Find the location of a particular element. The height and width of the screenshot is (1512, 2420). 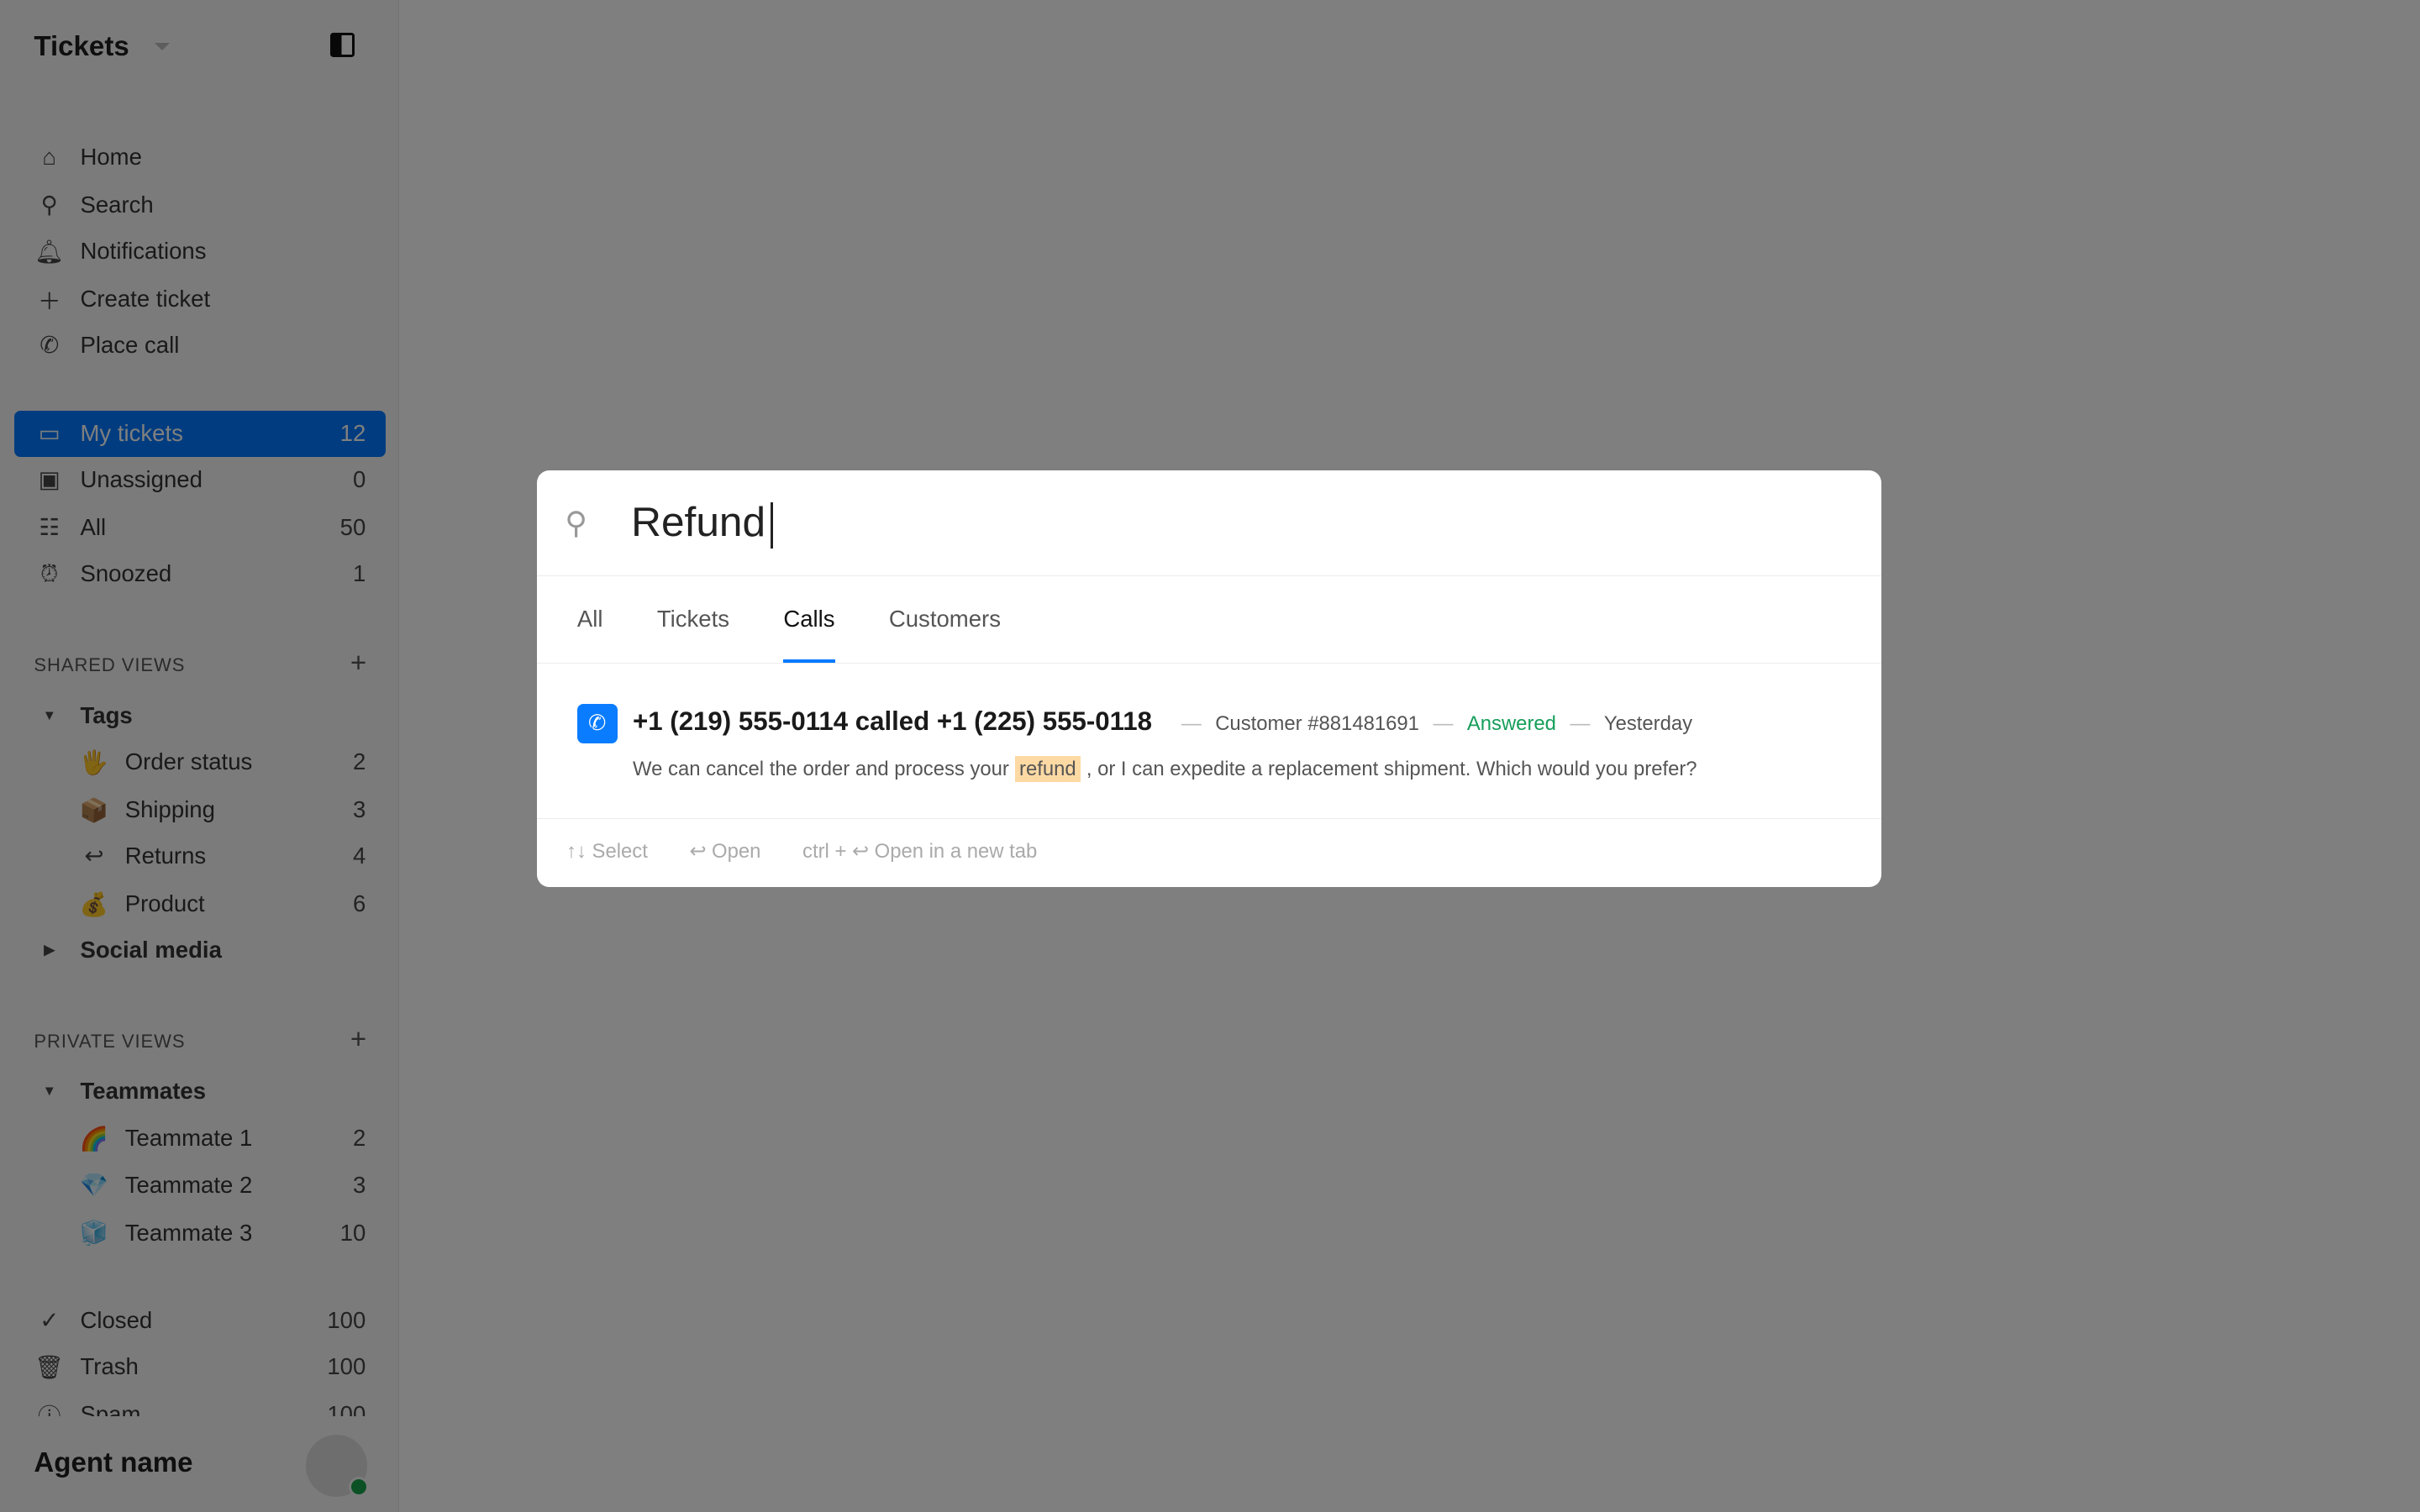

hint-open: ↩ Open is located at coordinates (725, 851).